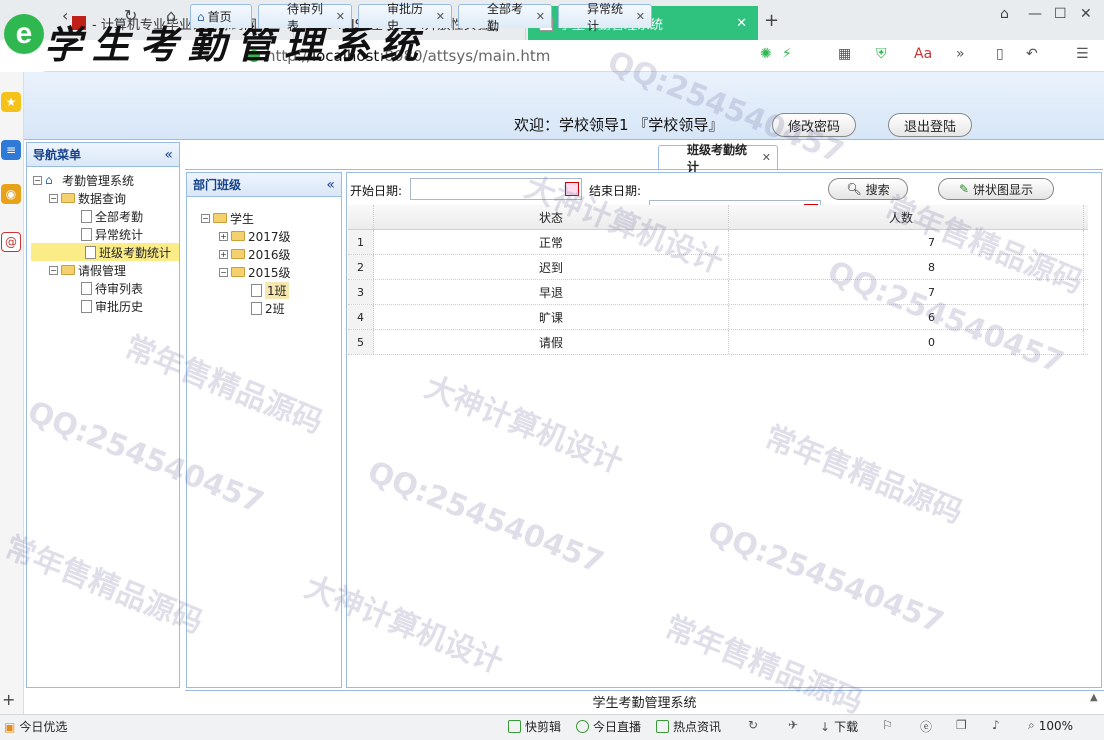  I want to click on tree-root: − 学生, so click(264, 218).